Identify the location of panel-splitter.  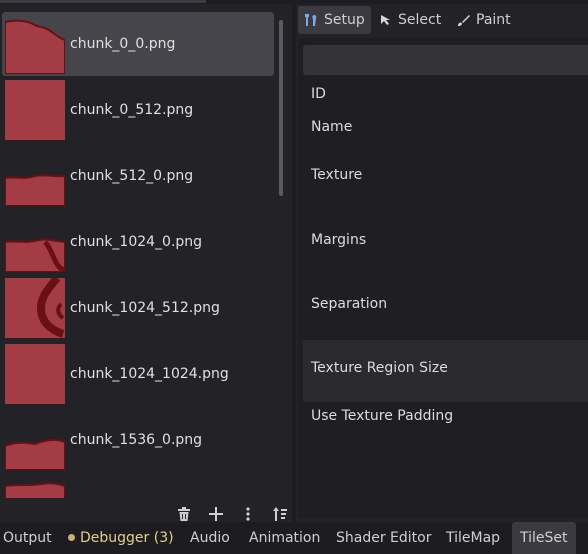
(294, 261).